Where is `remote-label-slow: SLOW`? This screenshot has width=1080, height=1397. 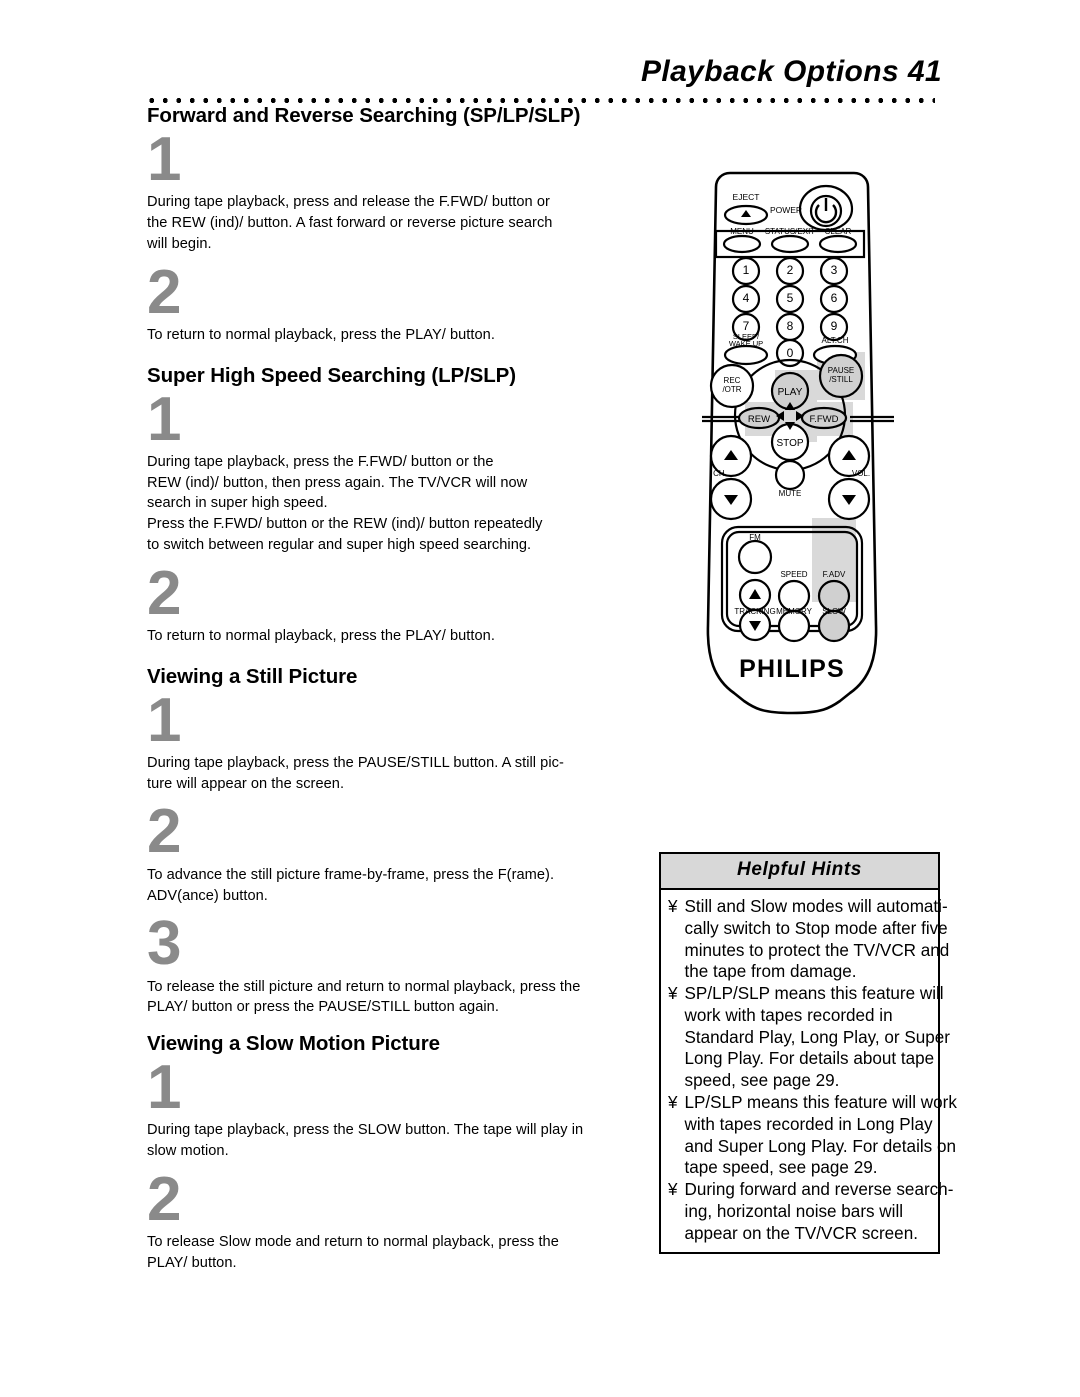 remote-label-slow: SLOW is located at coordinates (834, 611).